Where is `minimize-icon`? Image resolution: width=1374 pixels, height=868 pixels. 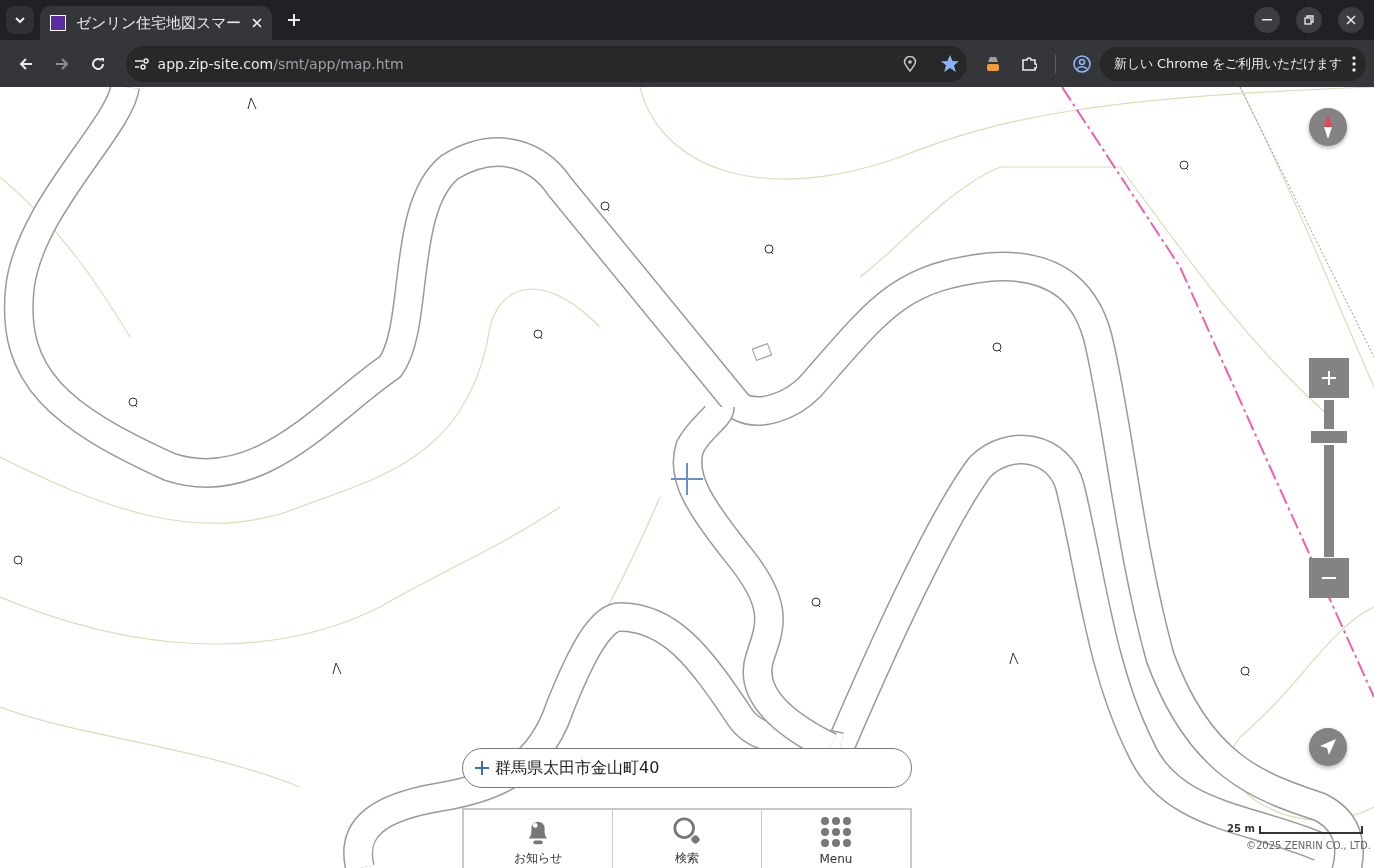
minimize-icon is located at coordinates (1267, 20).